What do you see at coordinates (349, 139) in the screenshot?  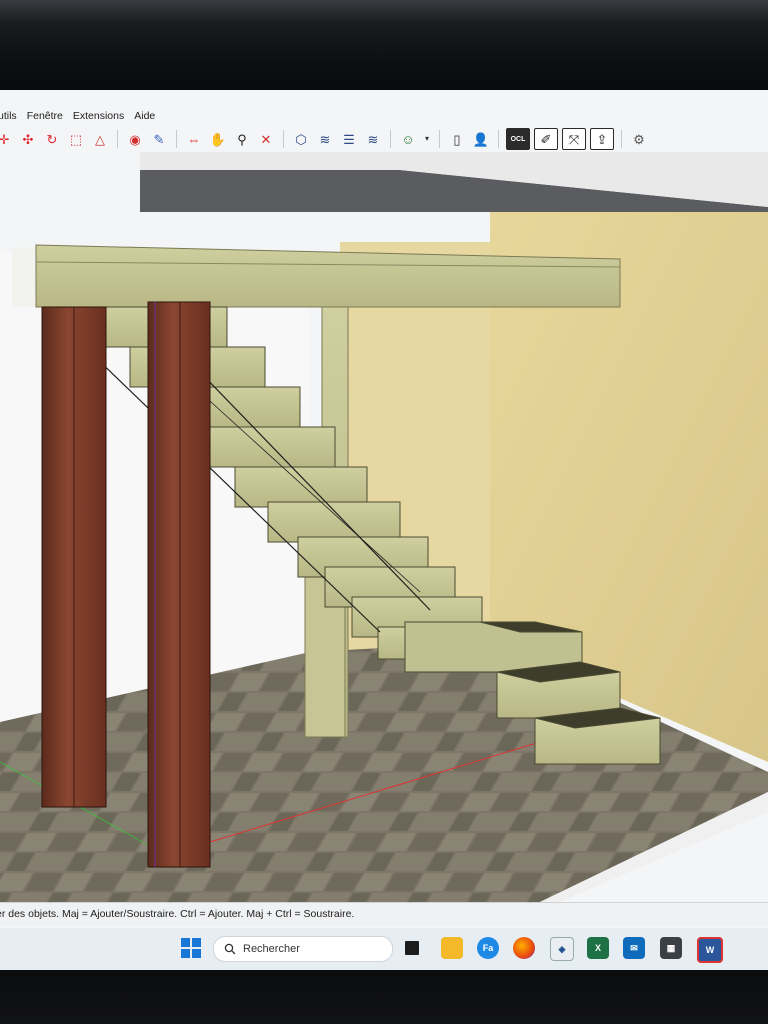 I see `layers-add-icon: ☰` at bounding box center [349, 139].